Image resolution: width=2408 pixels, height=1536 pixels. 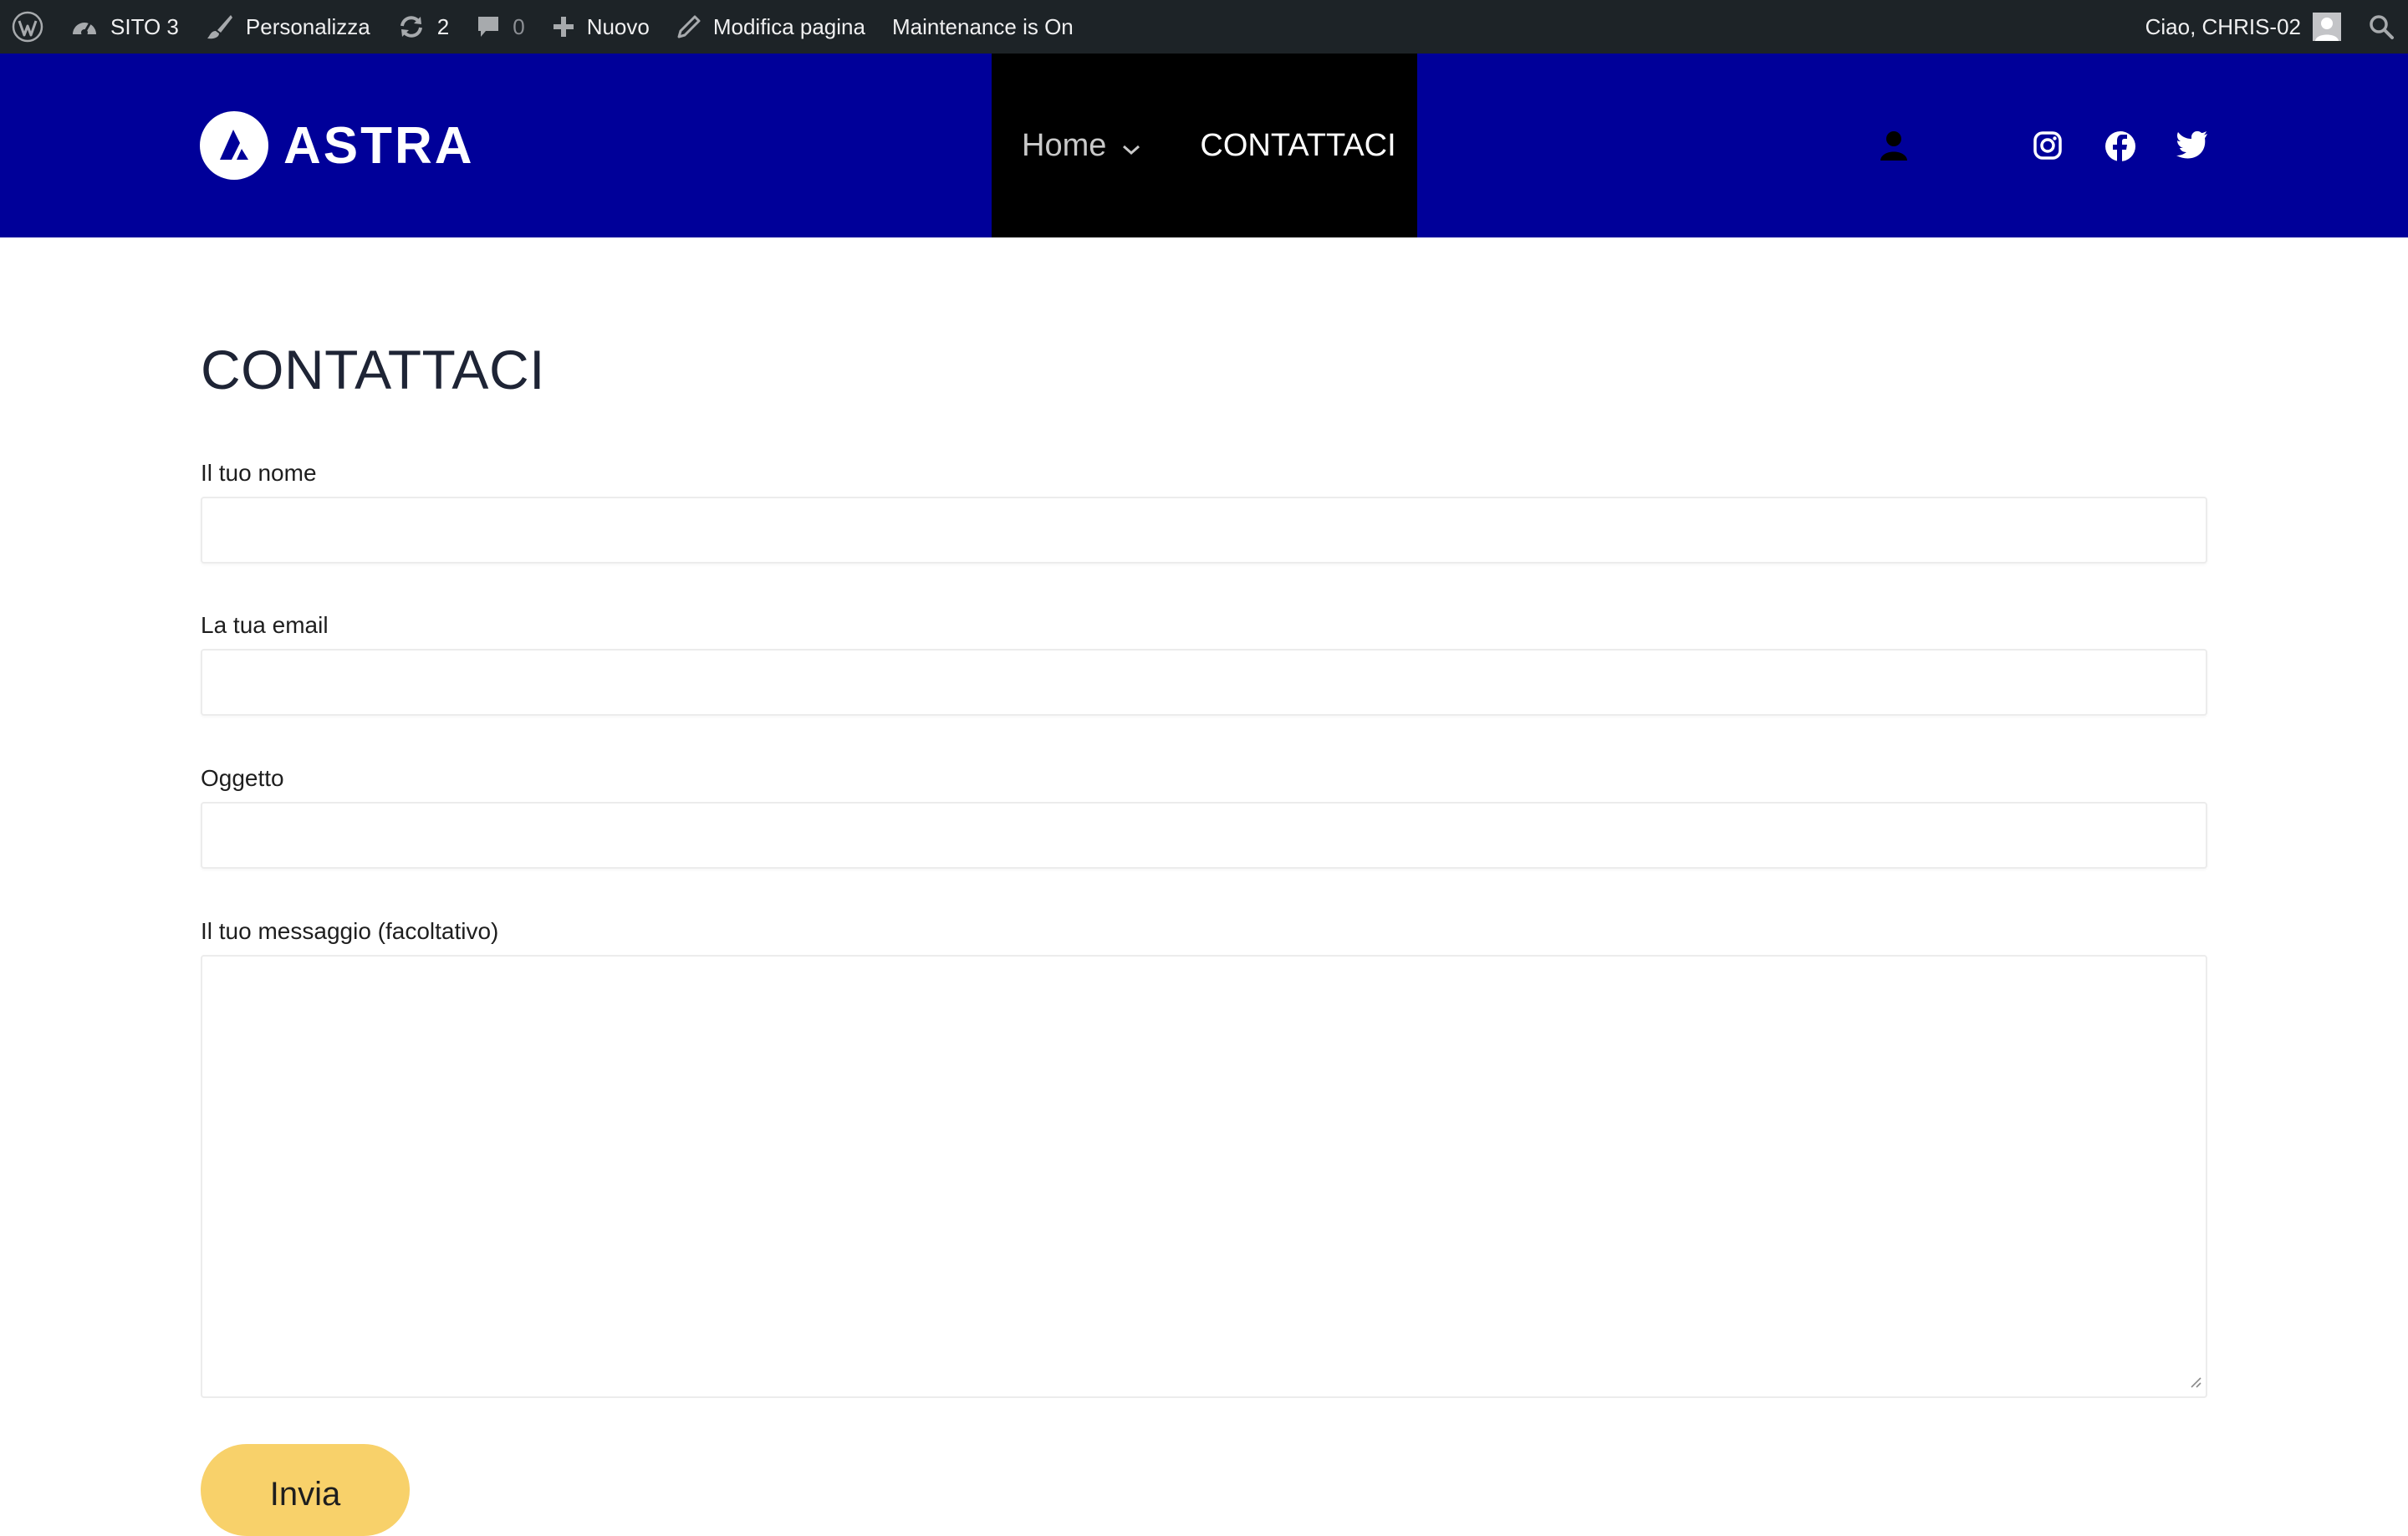 I want to click on nav-item-home: Home, so click(x=1067, y=145).